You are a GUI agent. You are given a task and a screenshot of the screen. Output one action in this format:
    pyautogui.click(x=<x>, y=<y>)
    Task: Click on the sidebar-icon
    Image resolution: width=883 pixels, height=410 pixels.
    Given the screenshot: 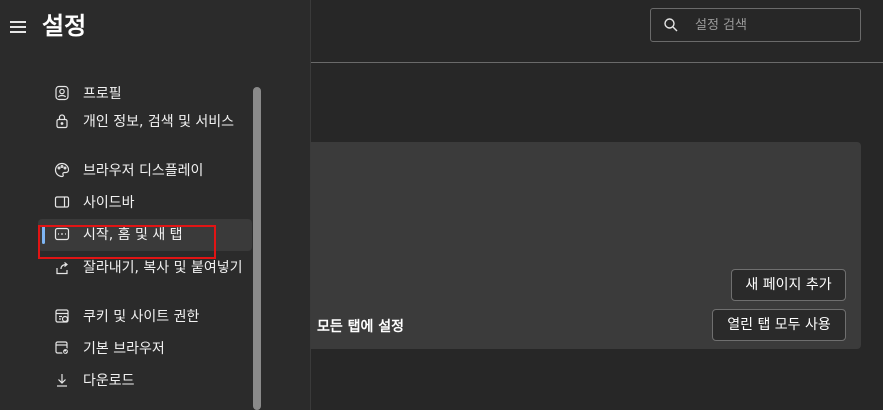 What is the action you would take?
    pyautogui.click(x=62, y=202)
    